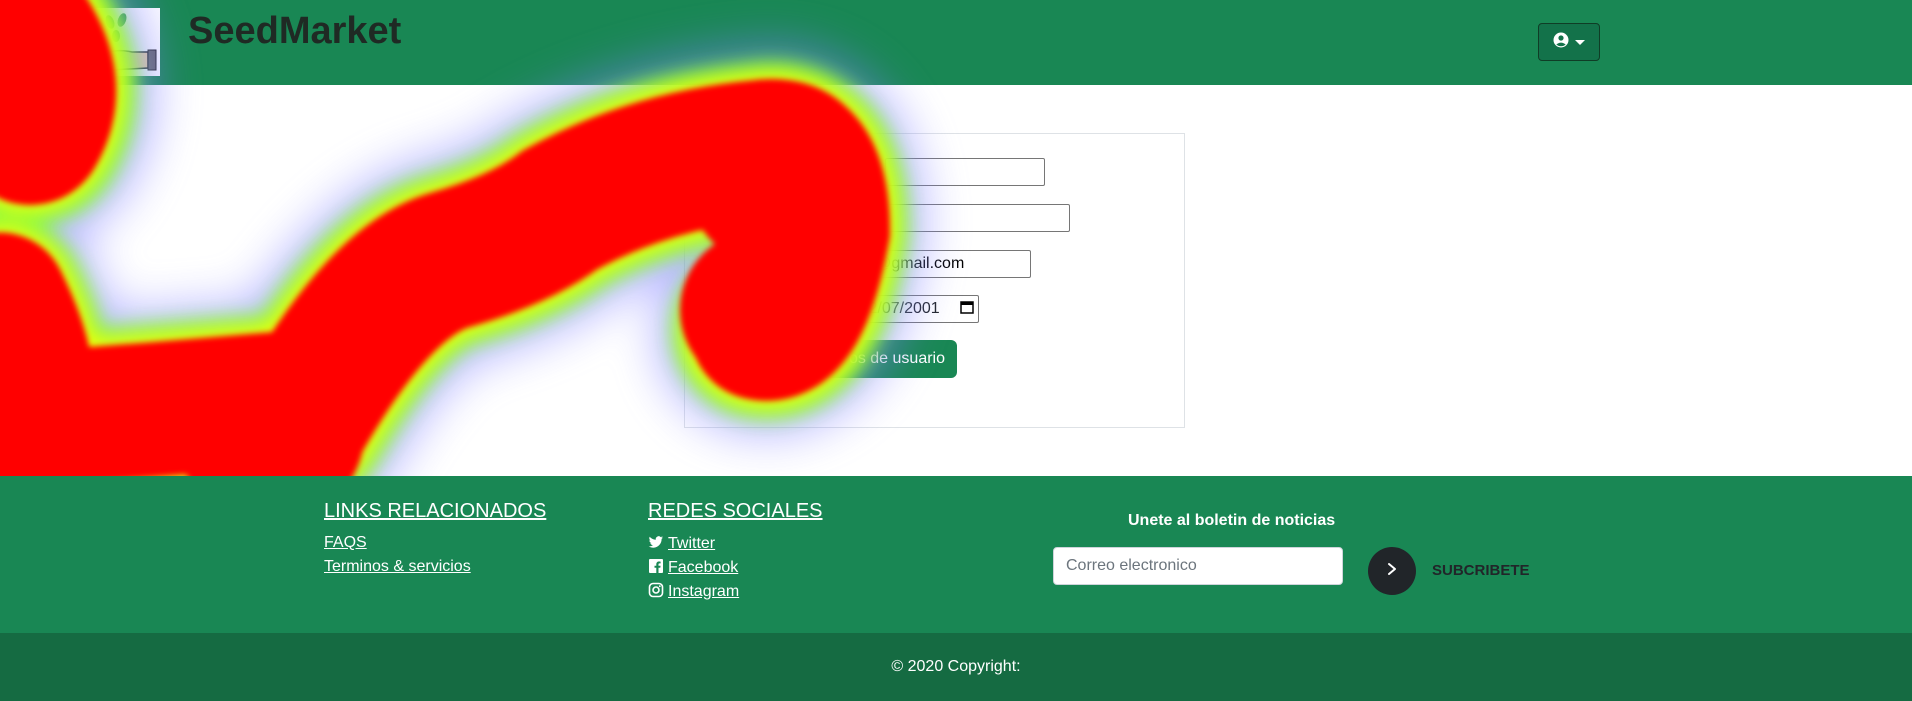 The image size is (1912, 701). I want to click on newsletter-title: Unete al boletin de noticias, so click(1232, 520).